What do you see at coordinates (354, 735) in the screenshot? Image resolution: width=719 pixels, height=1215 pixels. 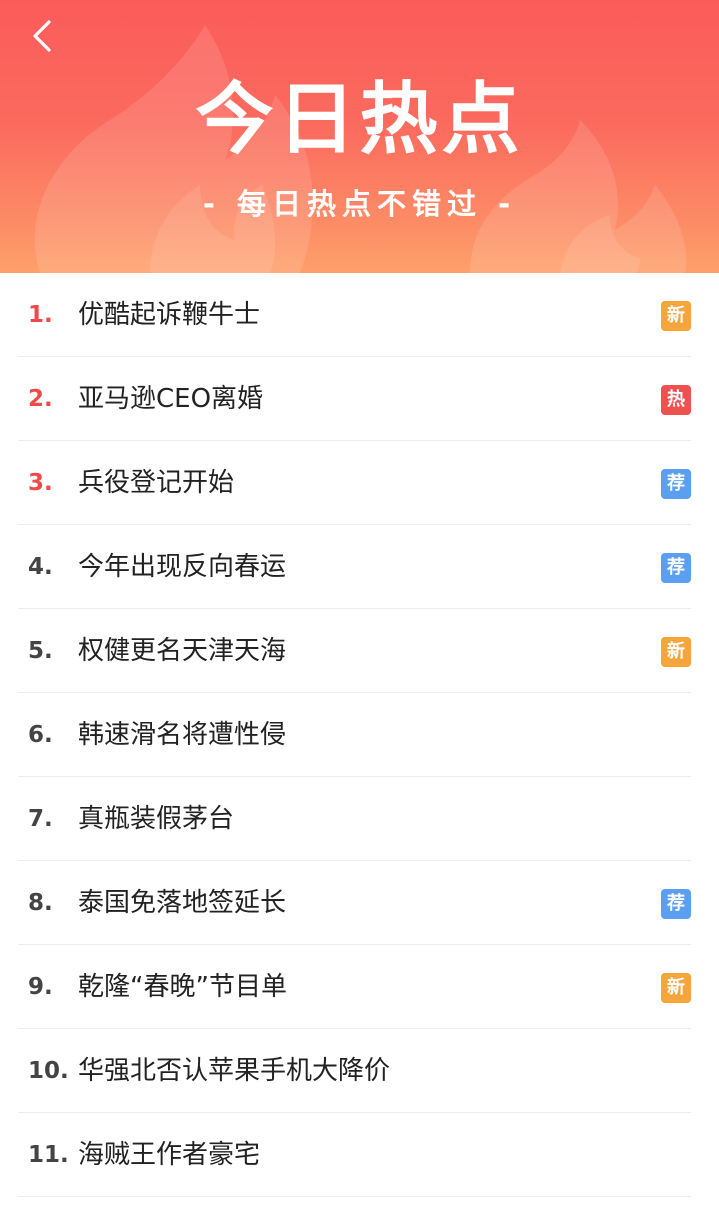 I see `list-item: 6. 韩速滑名将遭性侵` at bounding box center [354, 735].